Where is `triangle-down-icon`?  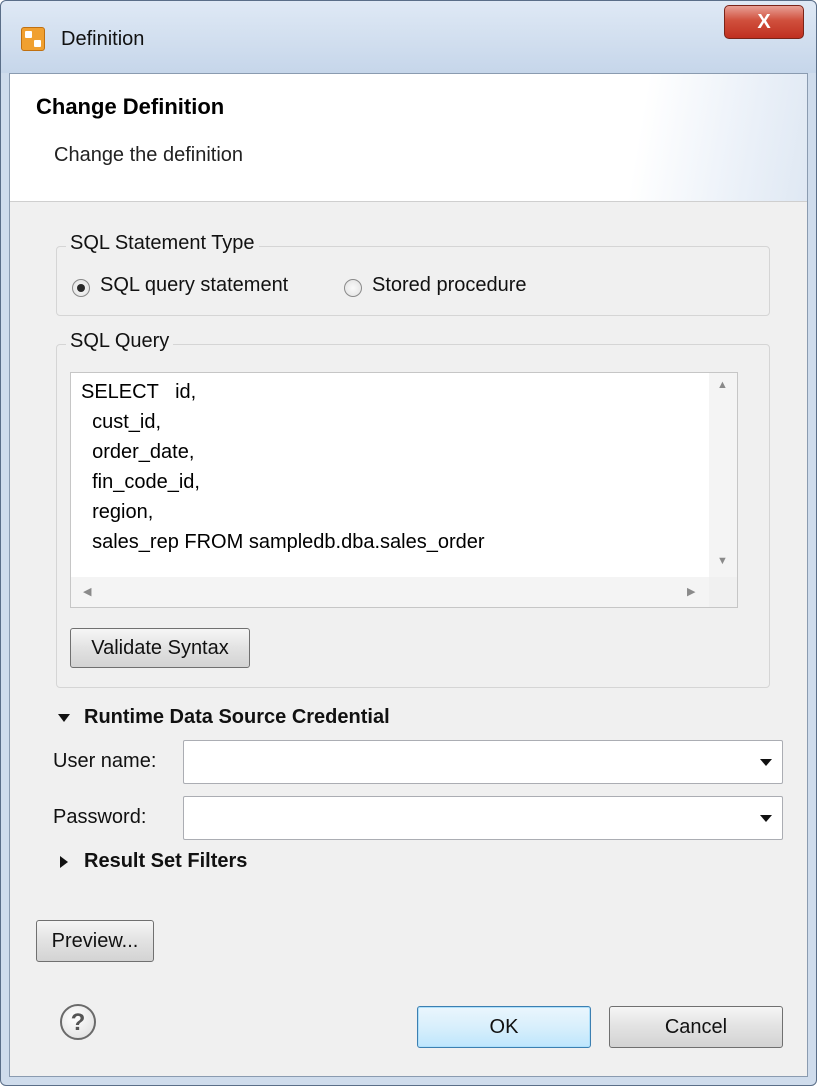
triangle-down-icon is located at coordinates (64, 718).